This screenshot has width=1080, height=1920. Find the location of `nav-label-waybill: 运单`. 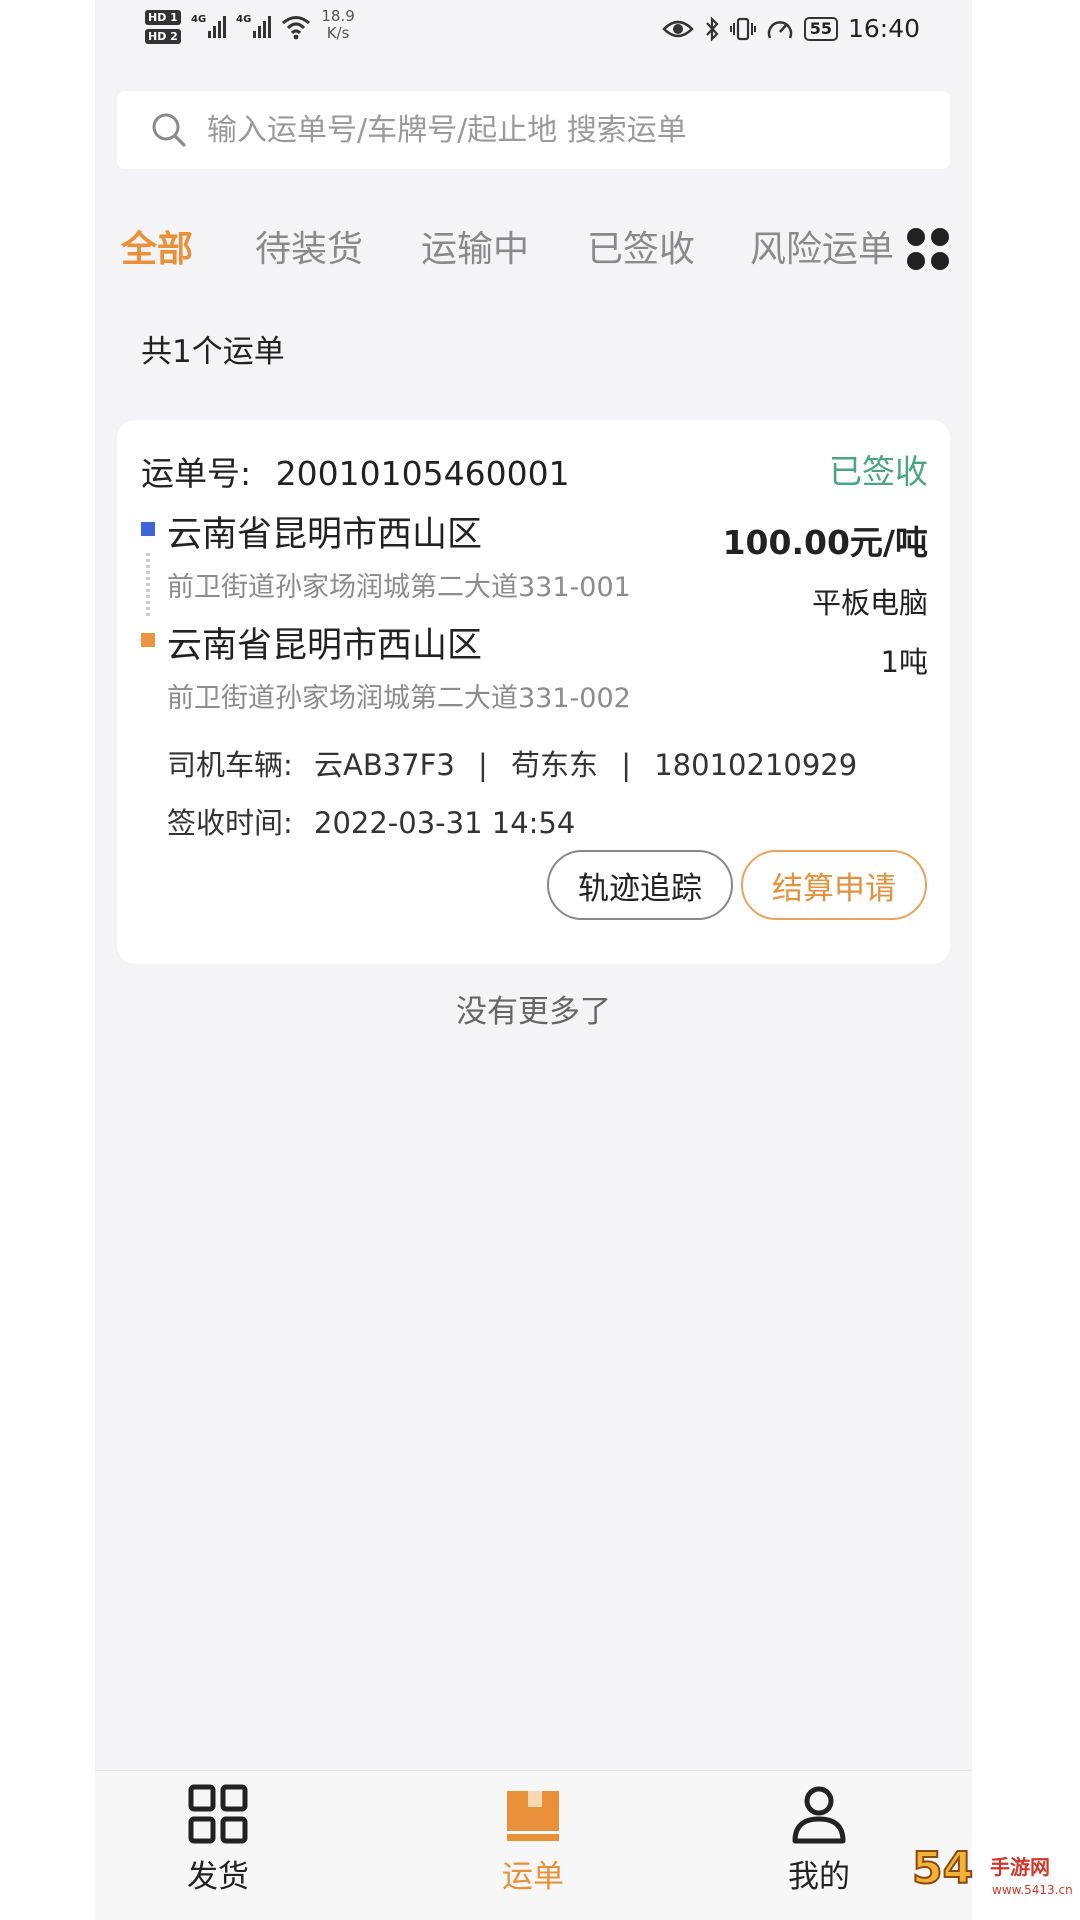

nav-label-waybill: 运单 is located at coordinates (533, 1877).